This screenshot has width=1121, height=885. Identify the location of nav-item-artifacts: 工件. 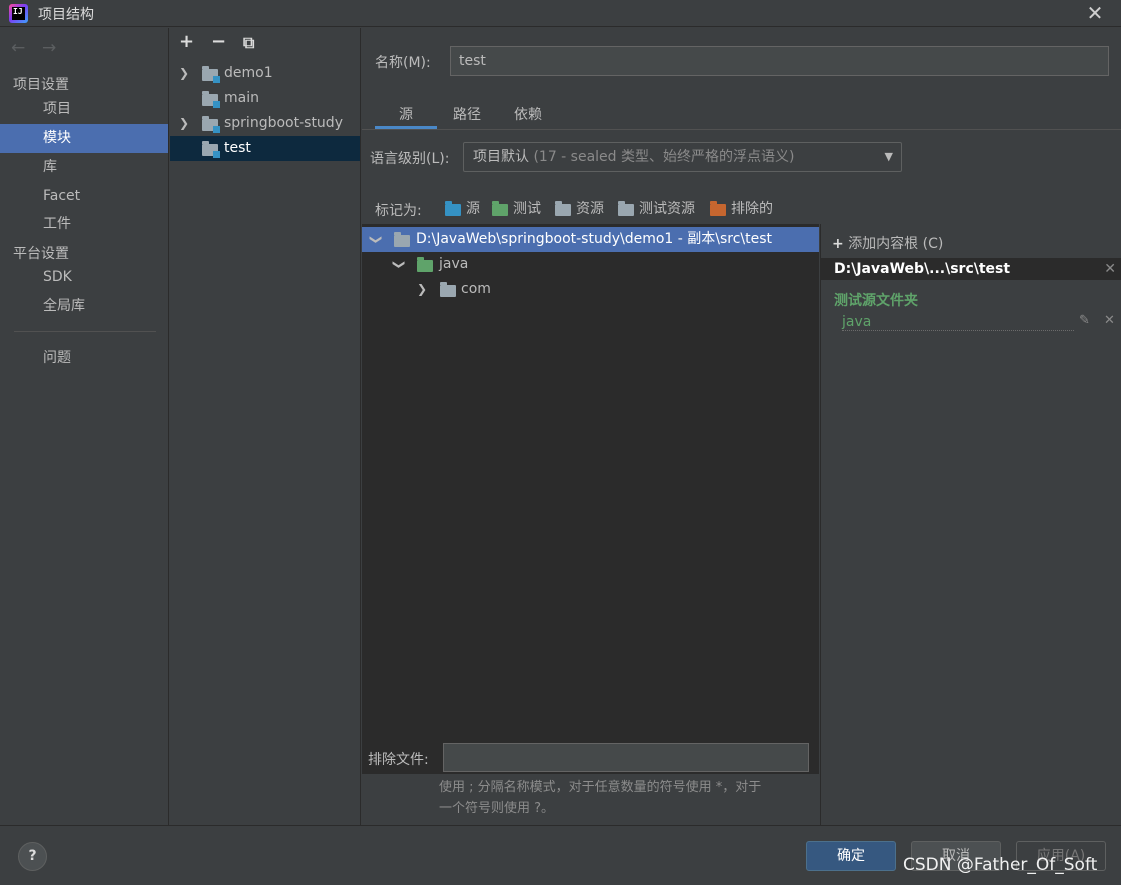
(84, 224).